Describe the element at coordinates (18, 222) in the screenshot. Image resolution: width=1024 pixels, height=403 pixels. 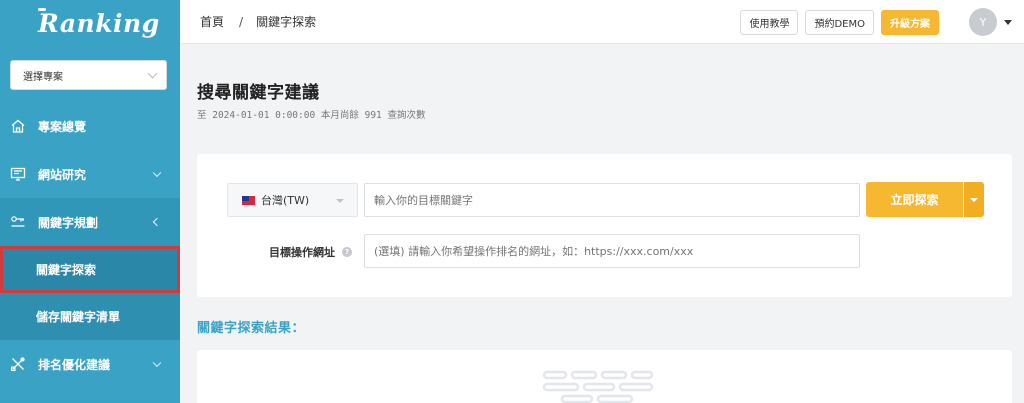
I see `keyword-icon` at that location.